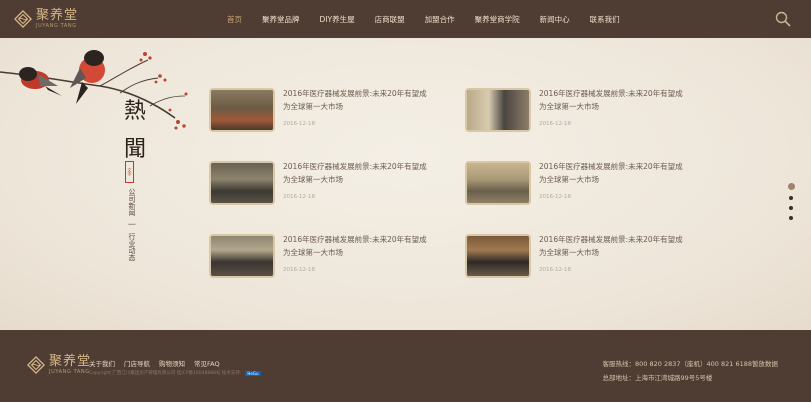  Describe the element at coordinates (129, 172) in the screenshot. I see `red-seal-stamp: 文字` at that location.